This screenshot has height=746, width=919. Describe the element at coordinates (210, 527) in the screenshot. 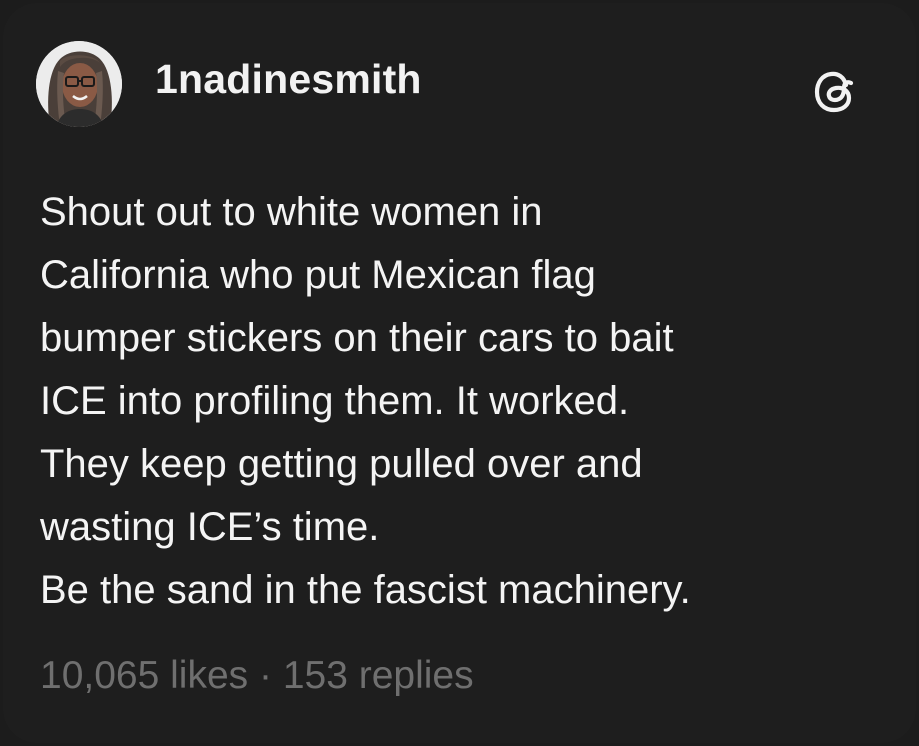

I see `post-text-line: wasting ICE’s time.` at that location.